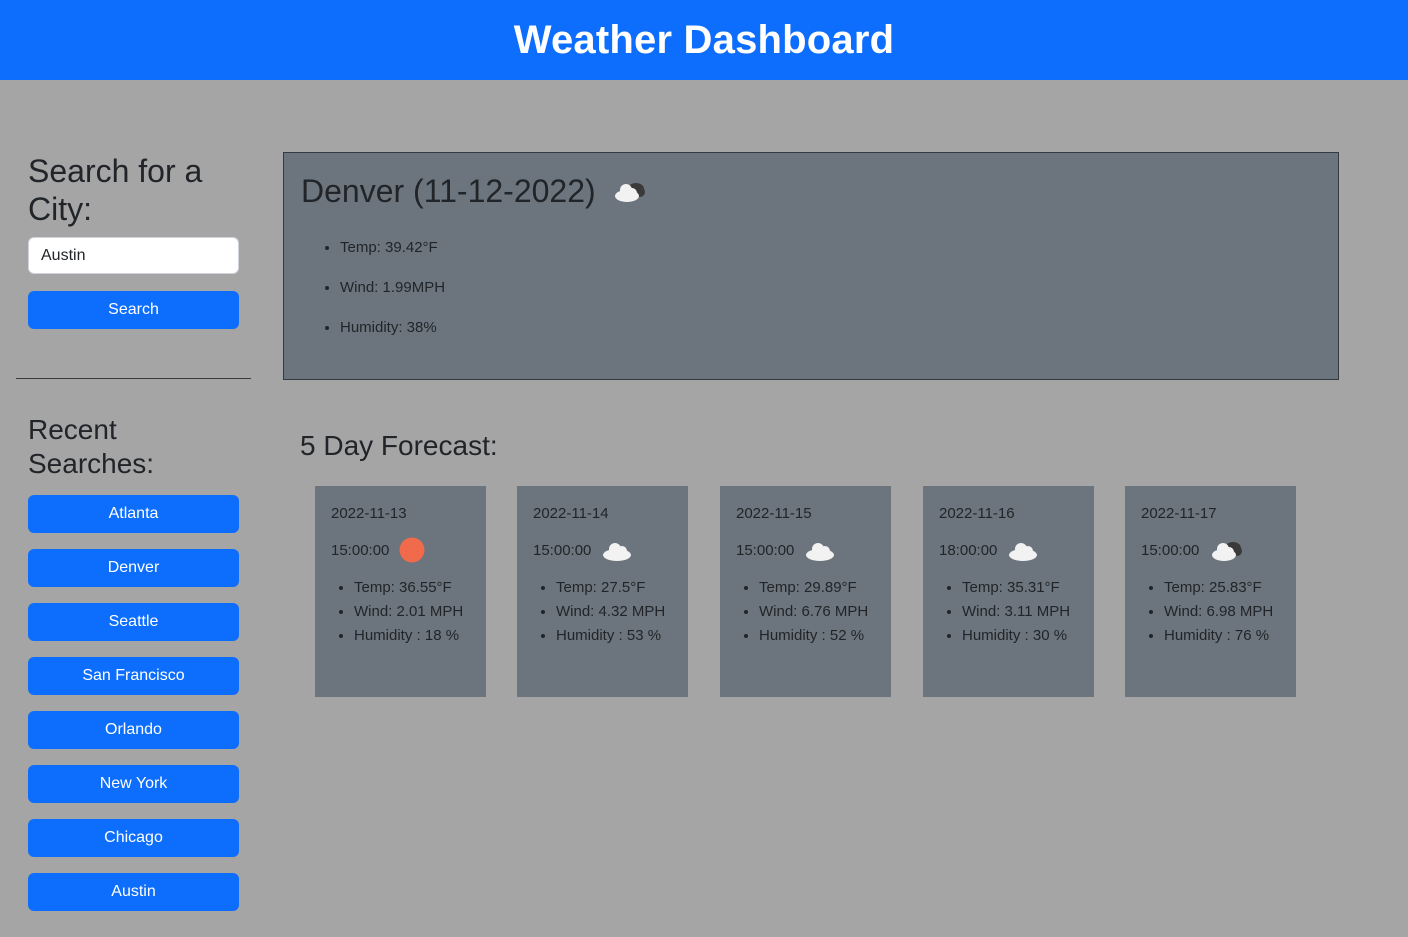 This screenshot has width=1408, height=937. What do you see at coordinates (448, 191) in the screenshot?
I see `current-city-date: Denver (11-12-2022)` at bounding box center [448, 191].